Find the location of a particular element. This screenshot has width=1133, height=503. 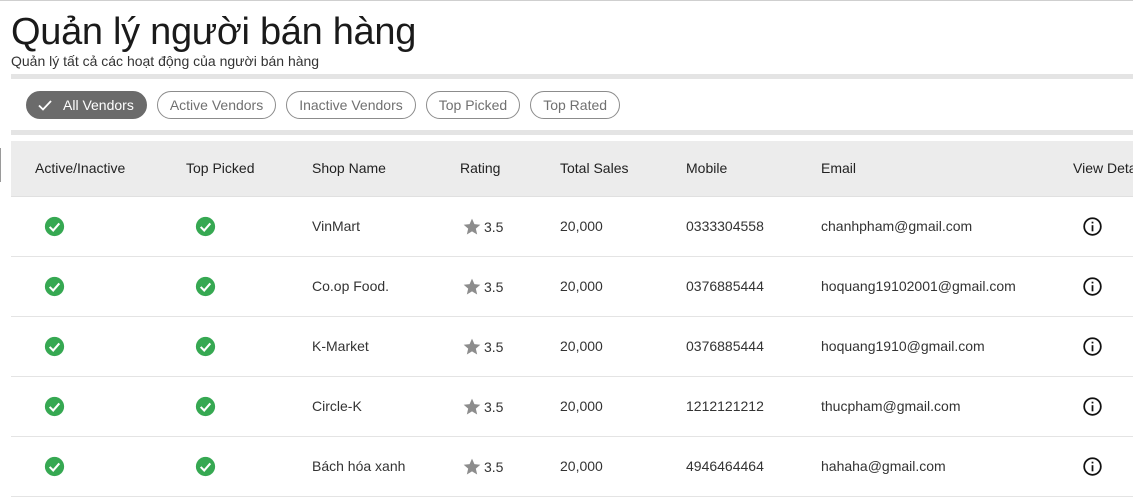

column-header-view-details: View Deta is located at coordinates (1103, 168).